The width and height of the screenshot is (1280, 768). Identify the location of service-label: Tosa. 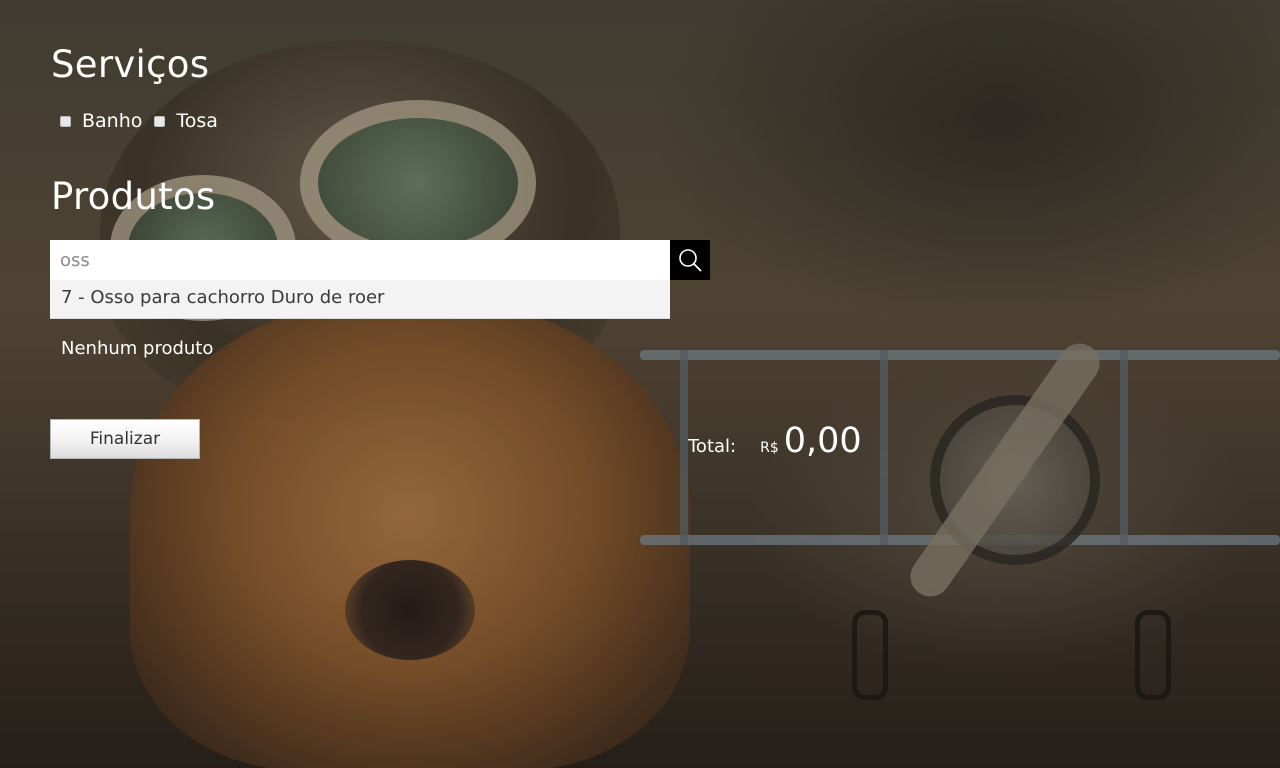
(197, 121).